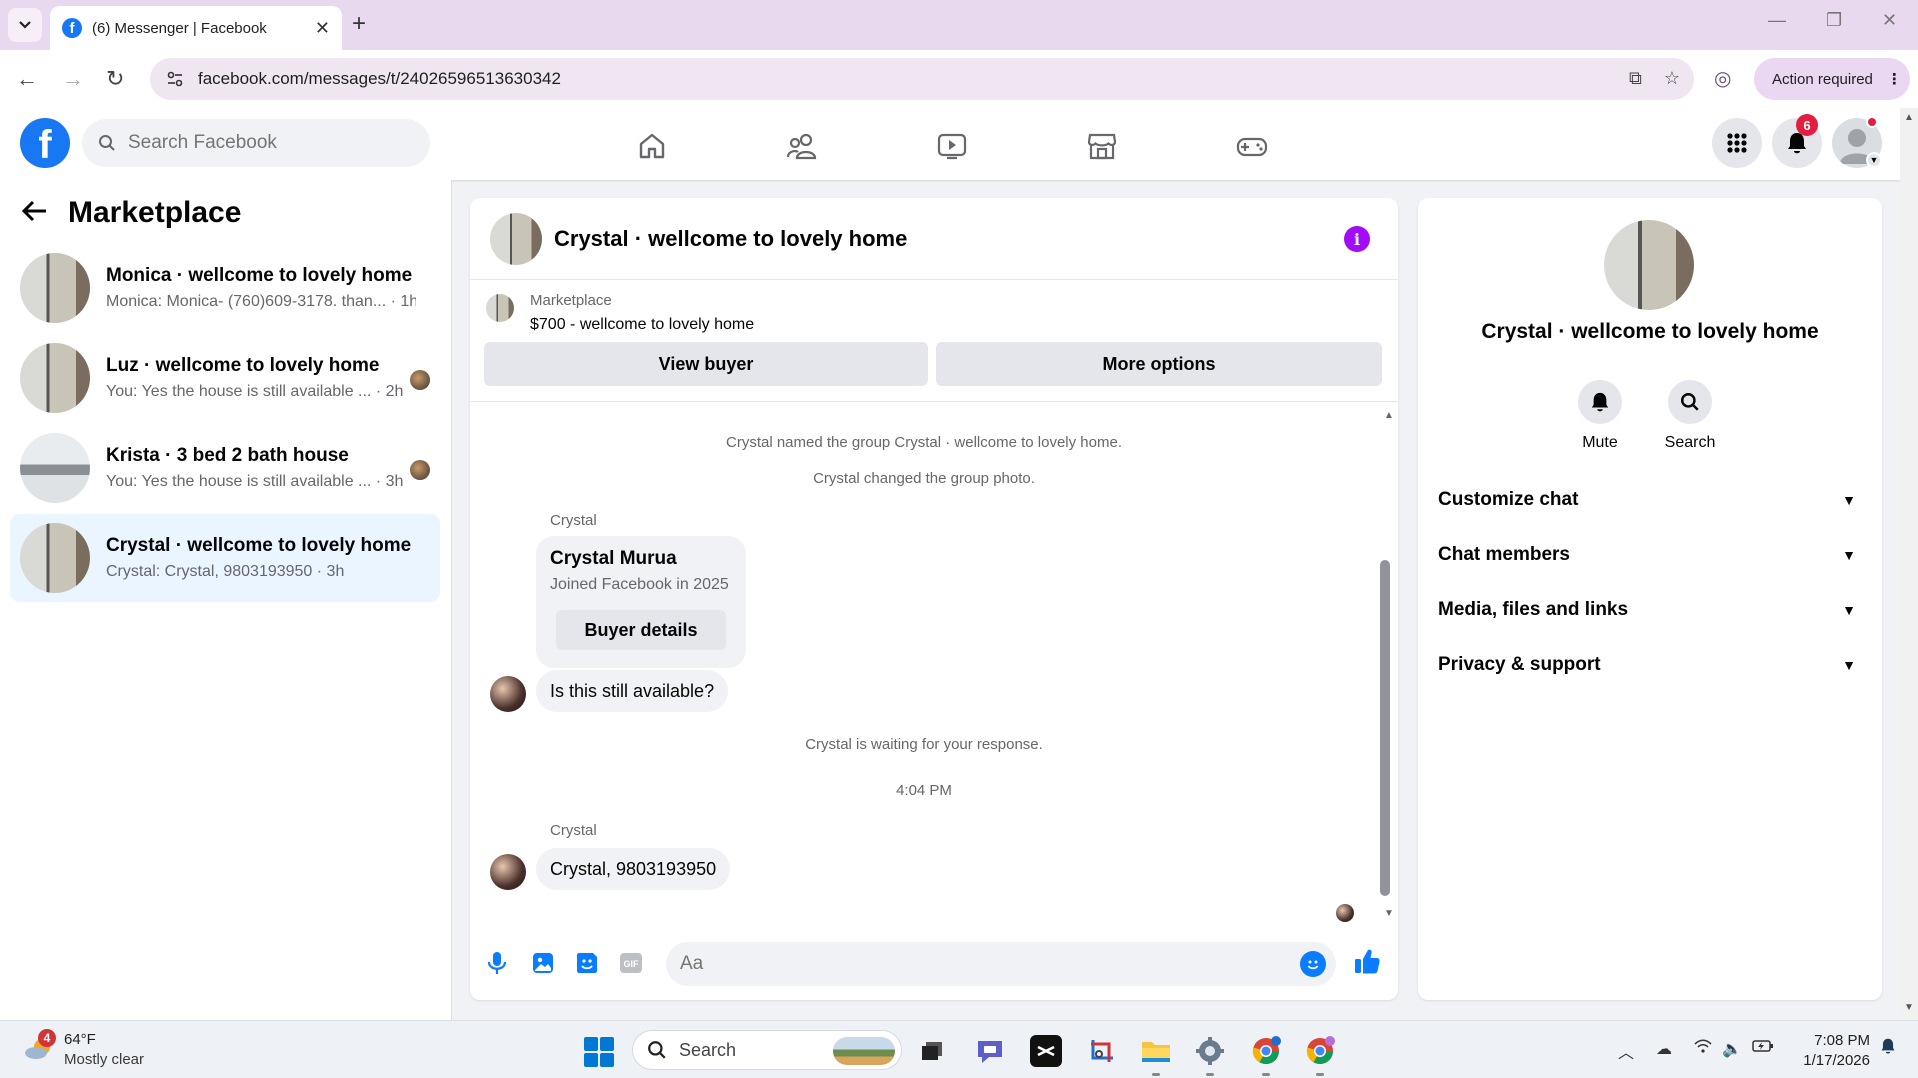 This screenshot has height=1078, width=1918. I want to click on tab-close-icon: ✕, so click(322, 28).